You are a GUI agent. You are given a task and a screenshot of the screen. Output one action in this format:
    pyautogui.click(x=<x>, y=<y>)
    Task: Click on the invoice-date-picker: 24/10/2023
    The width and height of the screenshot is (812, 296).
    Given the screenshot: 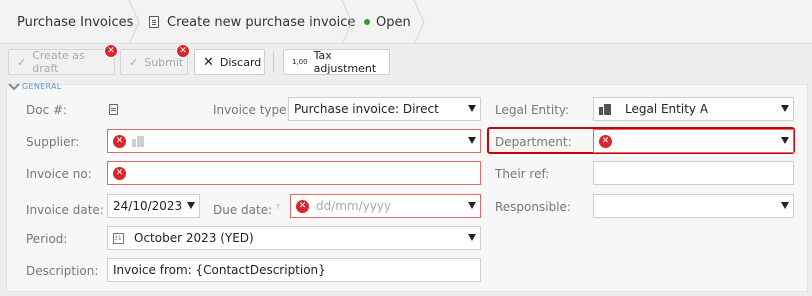 What is the action you would take?
    pyautogui.click(x=153, y=206)
    